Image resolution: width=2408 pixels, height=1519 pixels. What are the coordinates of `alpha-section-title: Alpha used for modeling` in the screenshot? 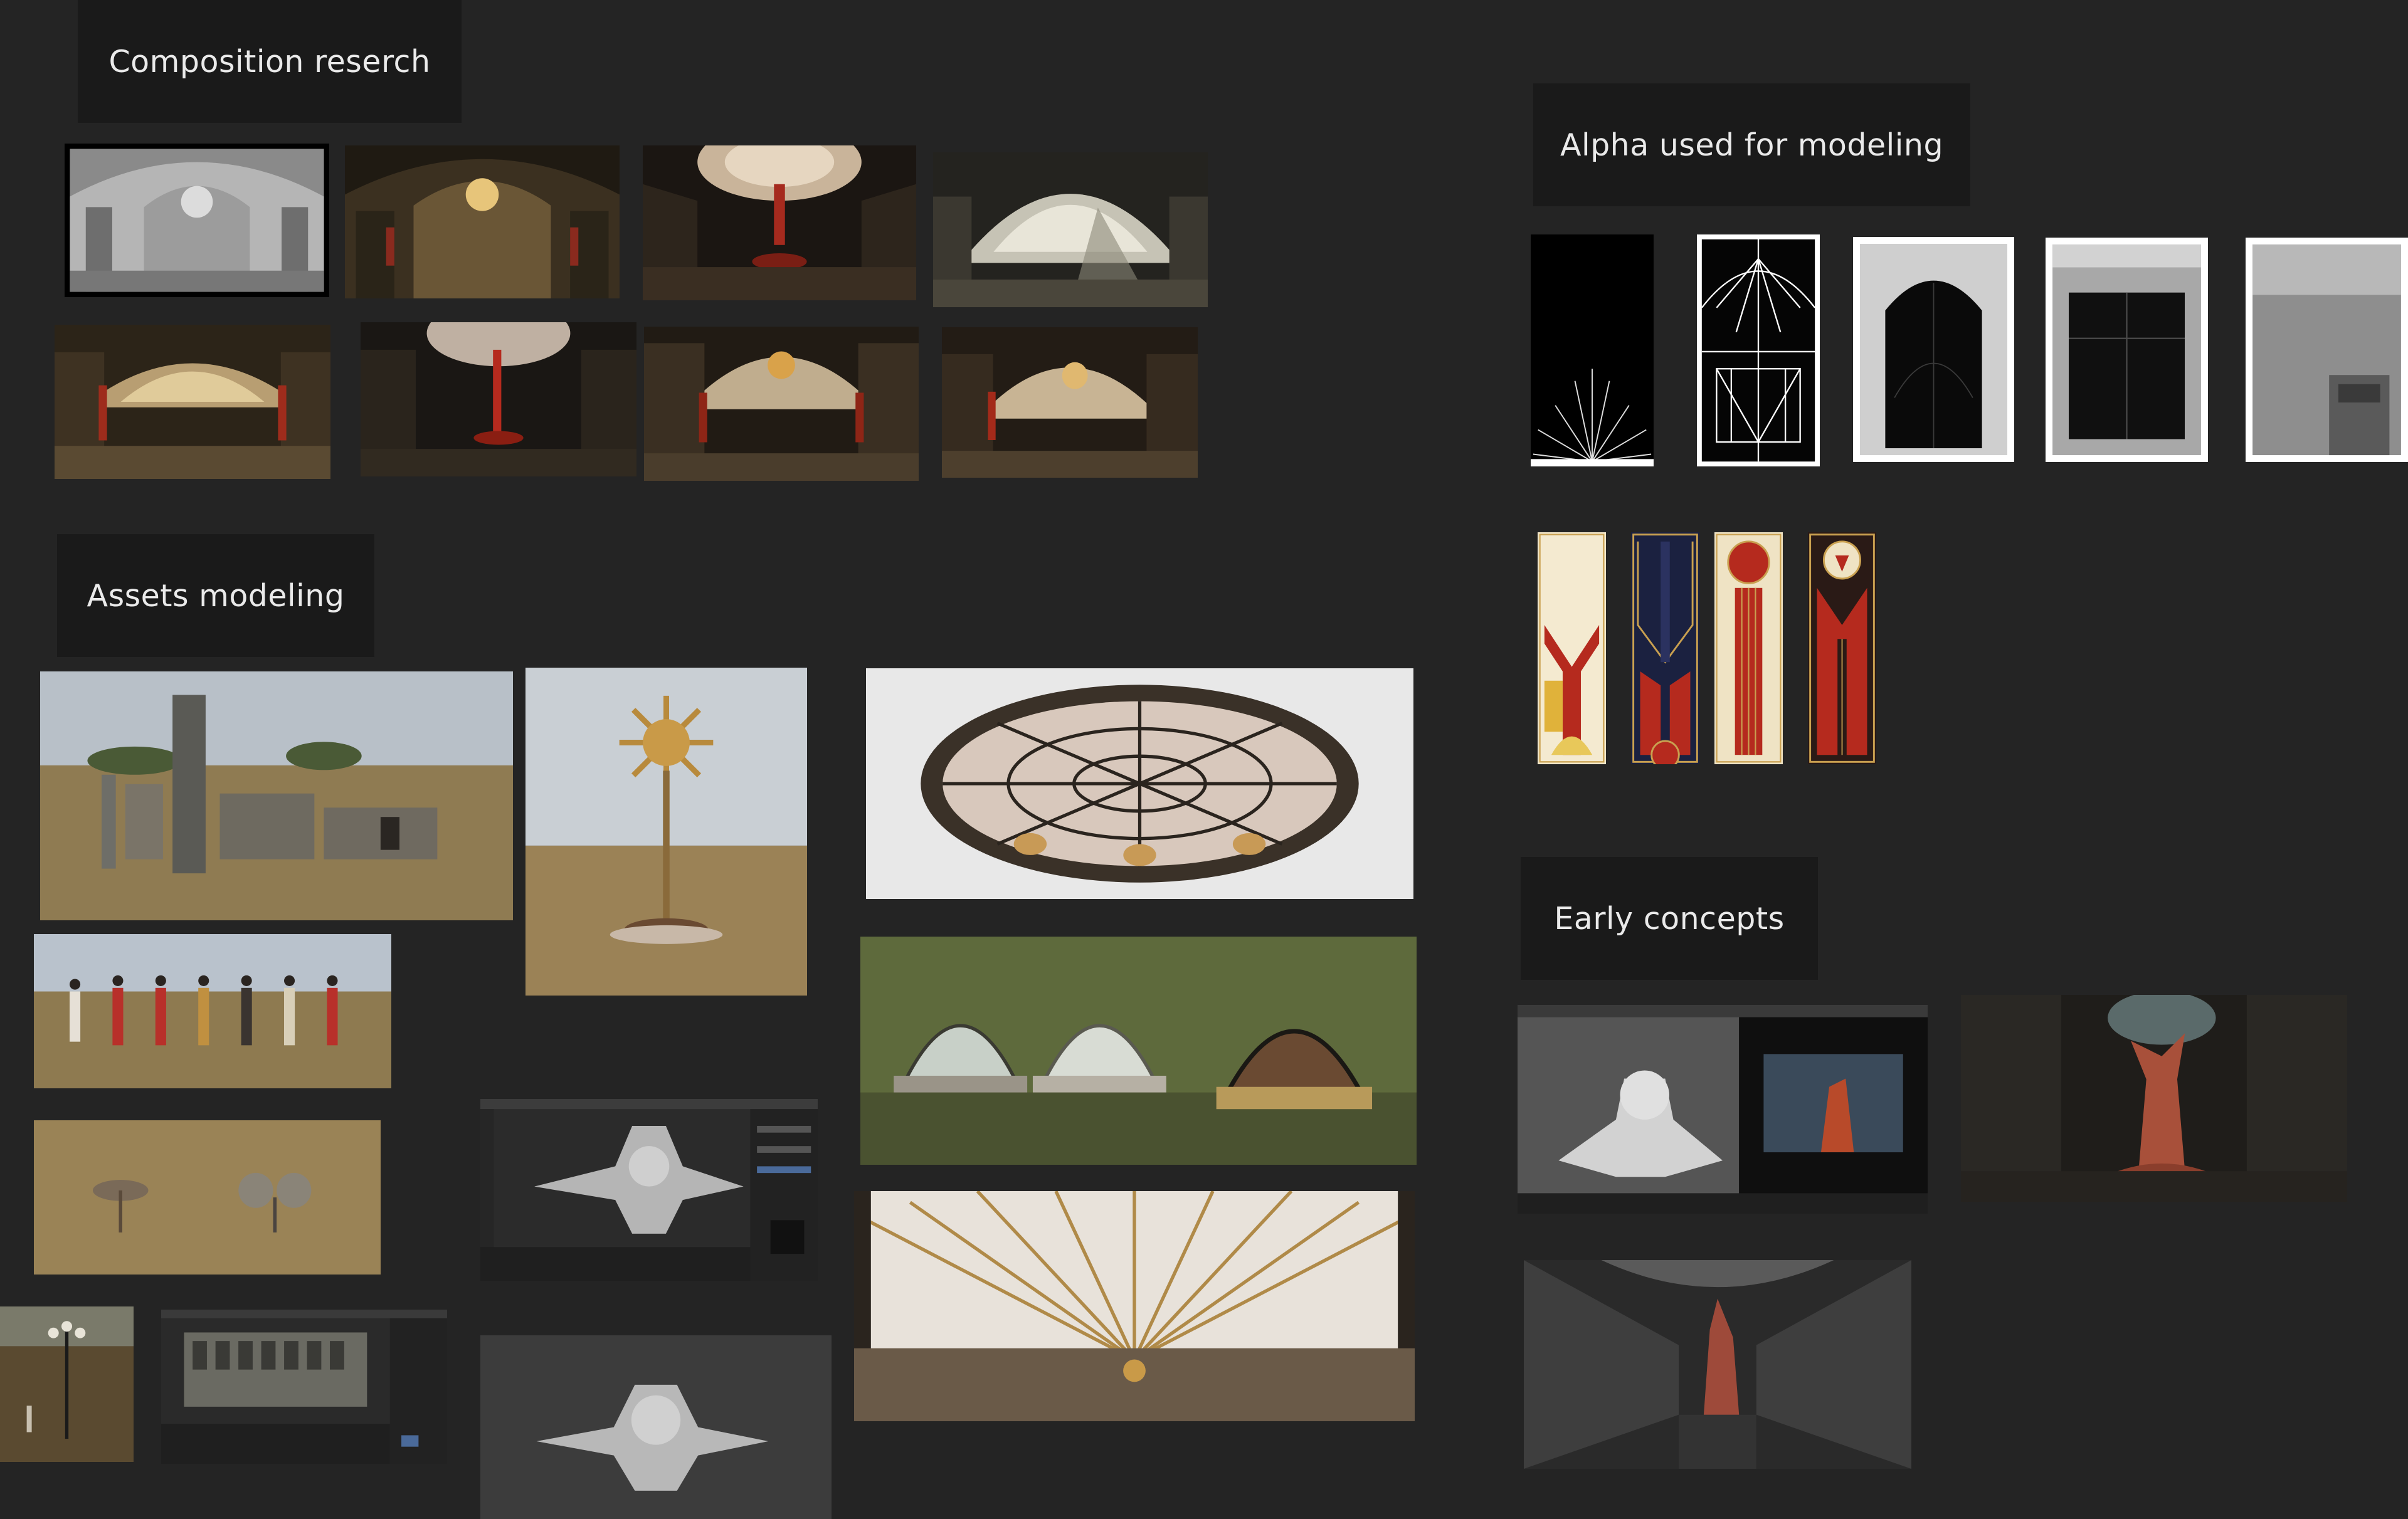 It's located at (1751, 144).